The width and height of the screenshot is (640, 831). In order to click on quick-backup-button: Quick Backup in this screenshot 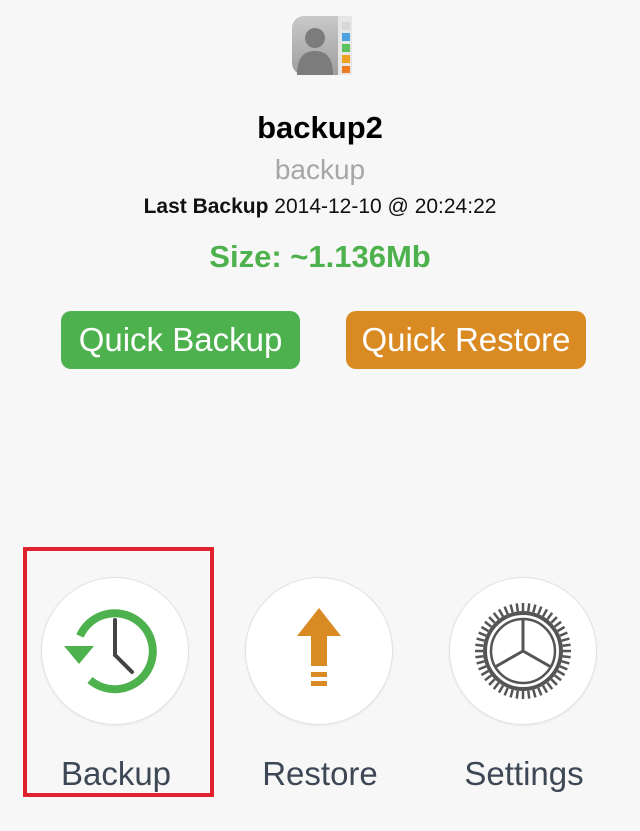, I will do `click(180, 340)`.